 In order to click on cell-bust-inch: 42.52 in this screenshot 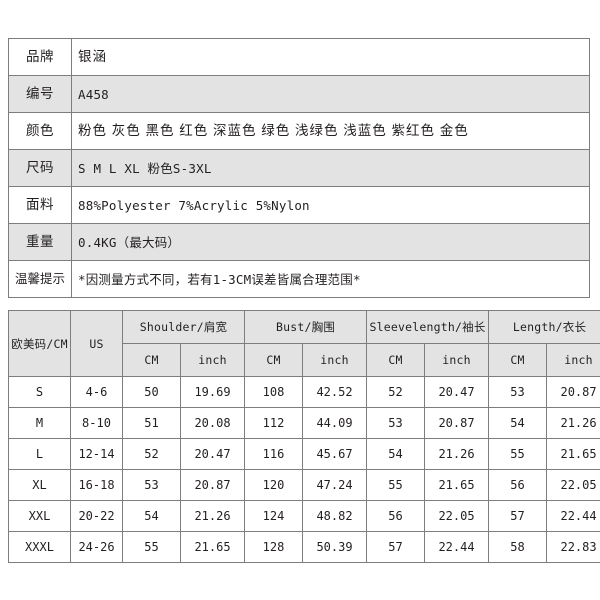, I will do `click(335, 392)`.